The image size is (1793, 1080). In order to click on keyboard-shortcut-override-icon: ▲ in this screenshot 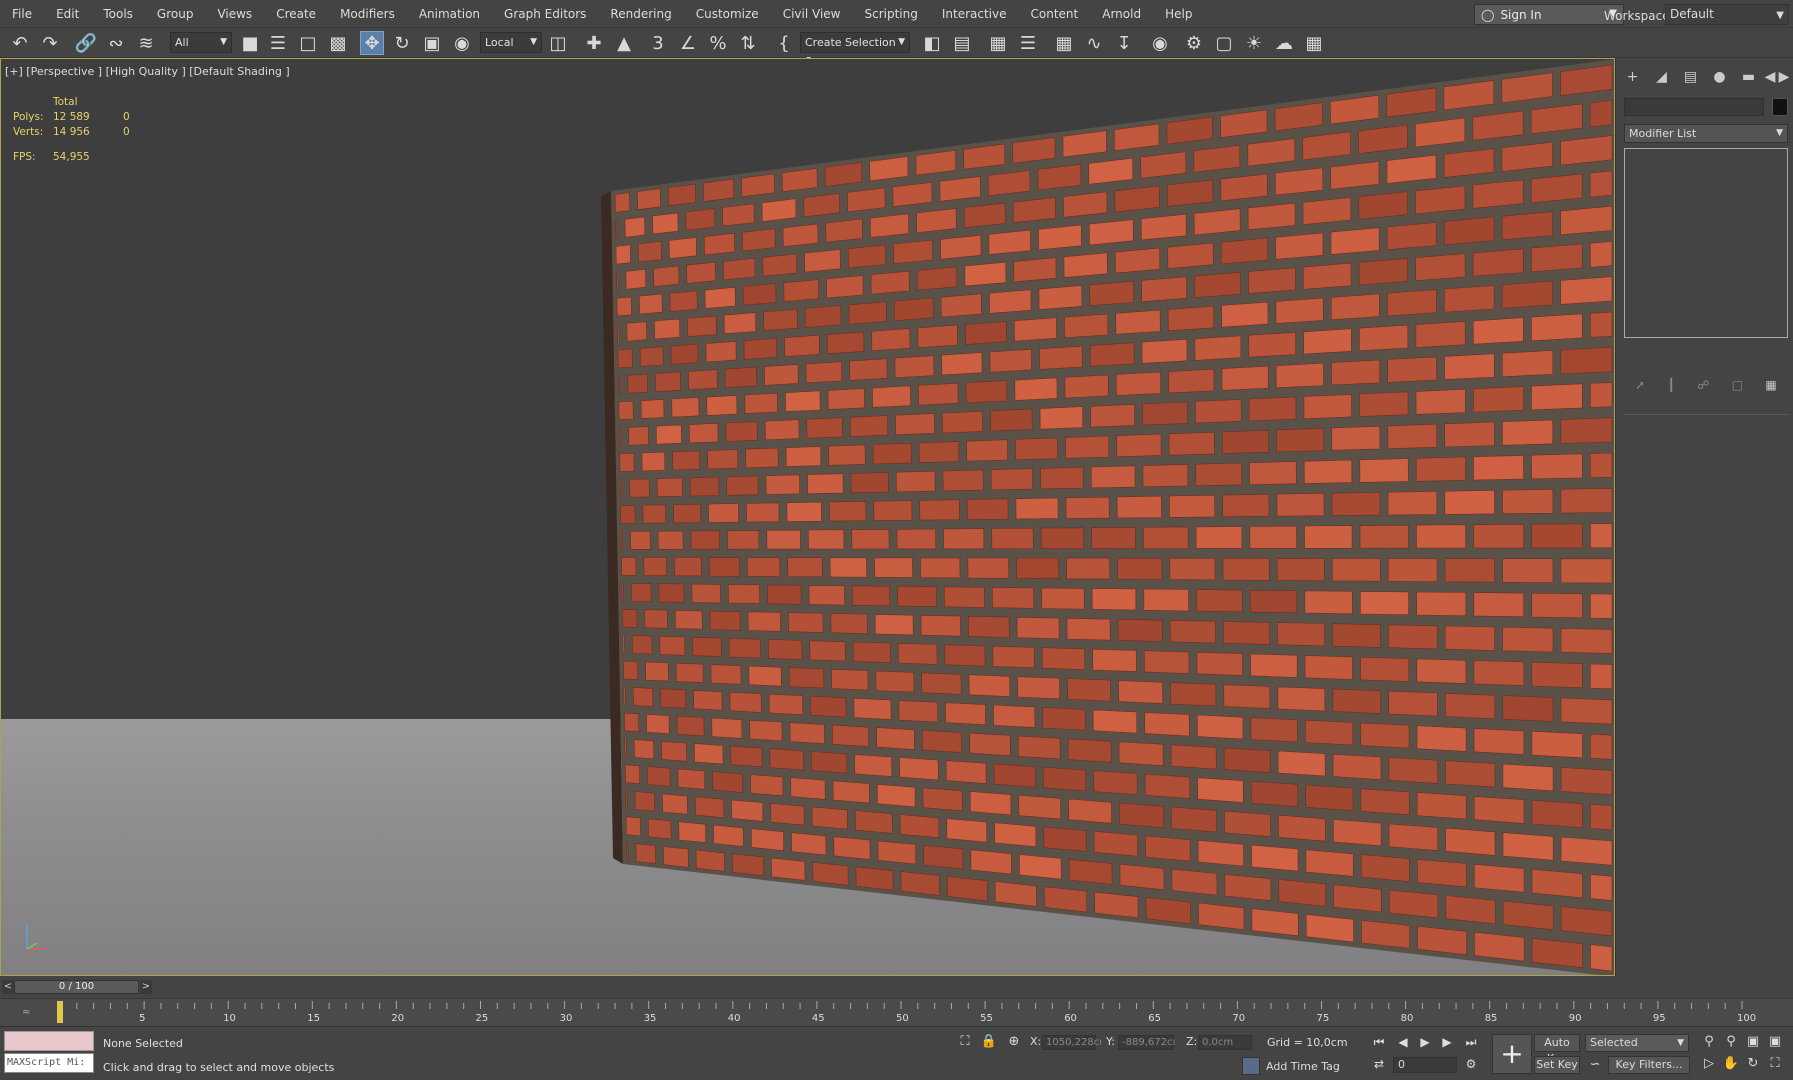, I will do `click(624, 43)`.